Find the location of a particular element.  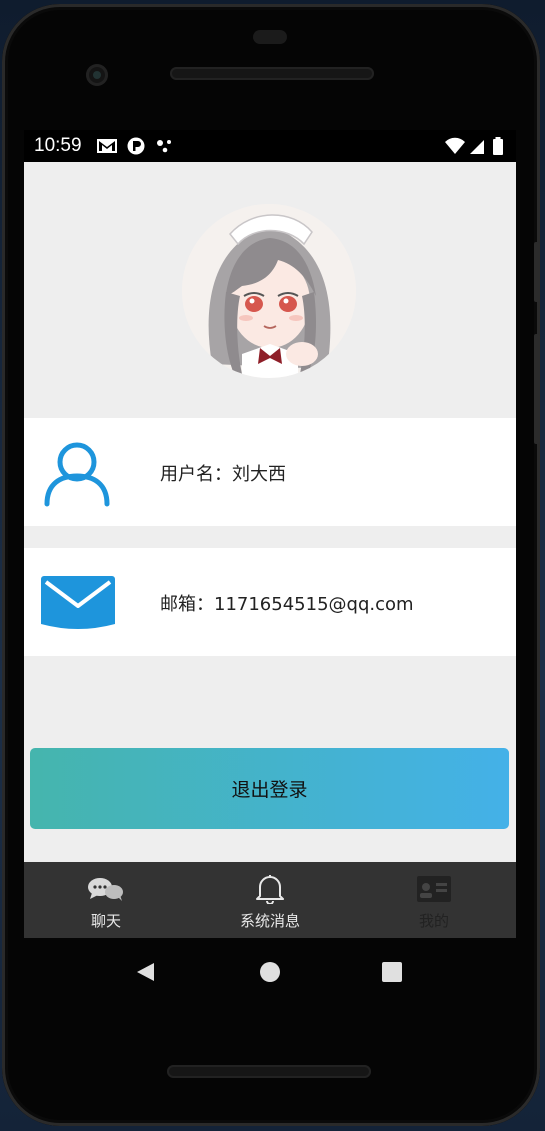

tab-chat: 聊天 is located at coordinates (106, 900).